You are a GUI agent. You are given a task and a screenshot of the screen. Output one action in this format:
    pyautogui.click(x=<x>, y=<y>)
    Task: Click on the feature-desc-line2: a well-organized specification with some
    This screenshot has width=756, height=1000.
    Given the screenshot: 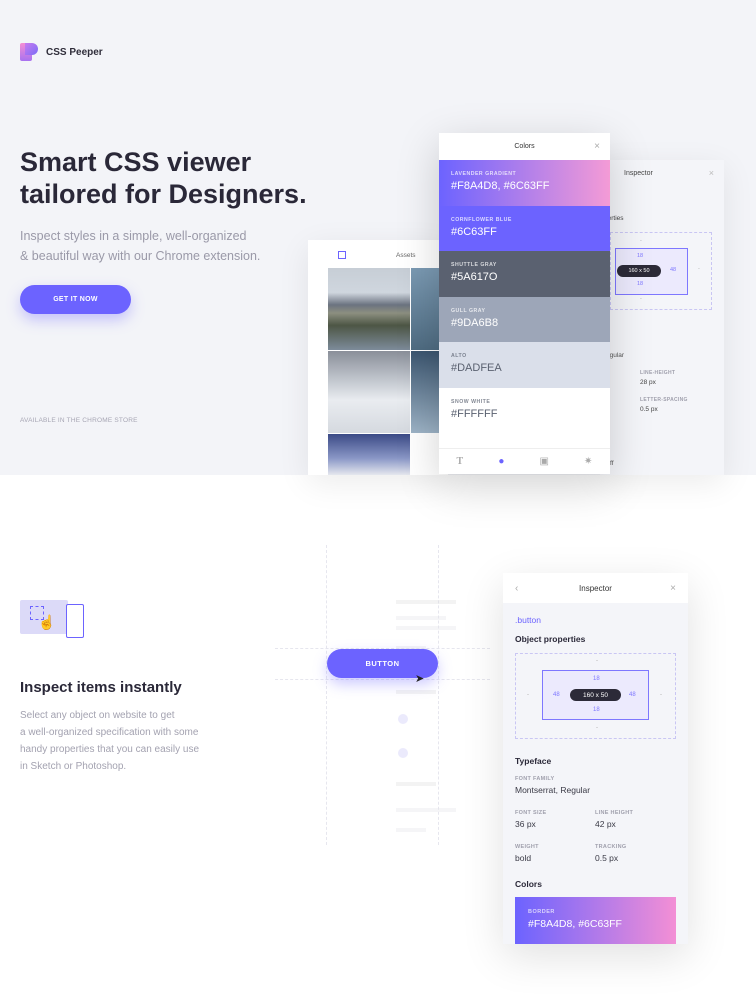 What is the action you would take?
    pyautogui.click(x=109, y=732)
    